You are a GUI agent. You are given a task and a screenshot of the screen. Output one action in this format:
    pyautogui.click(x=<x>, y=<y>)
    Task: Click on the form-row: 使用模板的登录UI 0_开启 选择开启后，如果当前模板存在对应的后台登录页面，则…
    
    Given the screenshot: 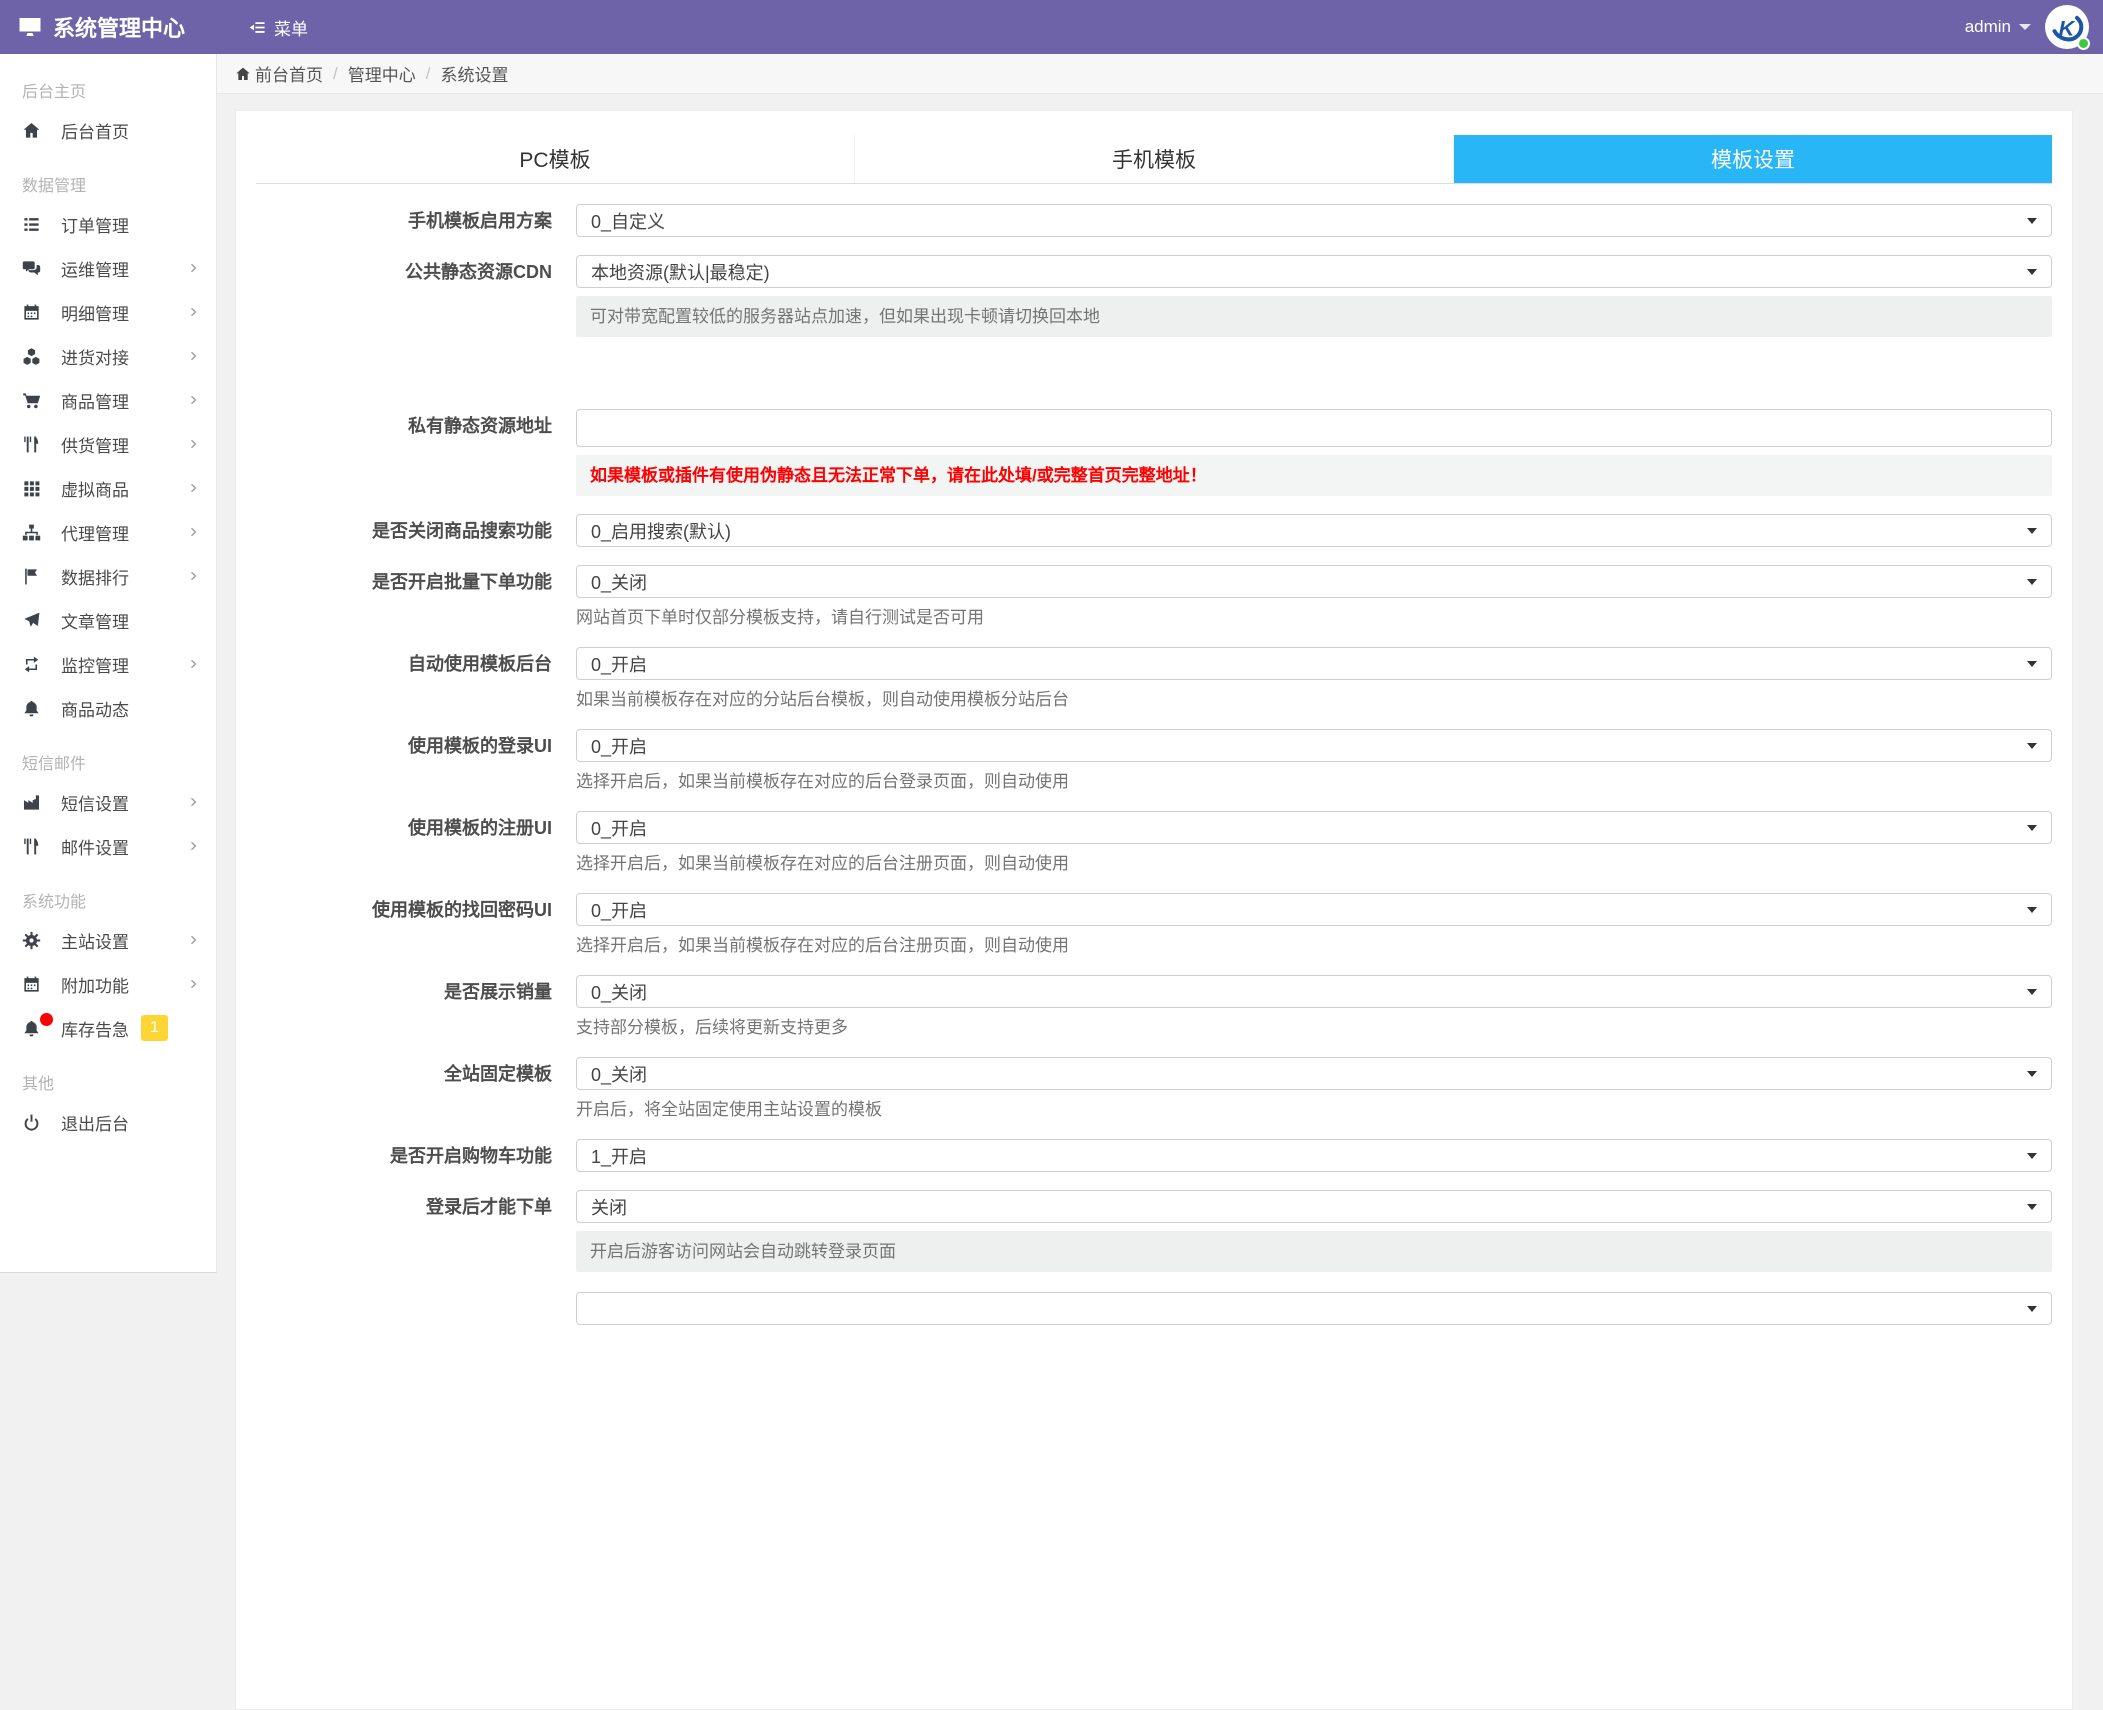 What is the action you would take?
    pyautogui.click(x=1154, y=761)
    